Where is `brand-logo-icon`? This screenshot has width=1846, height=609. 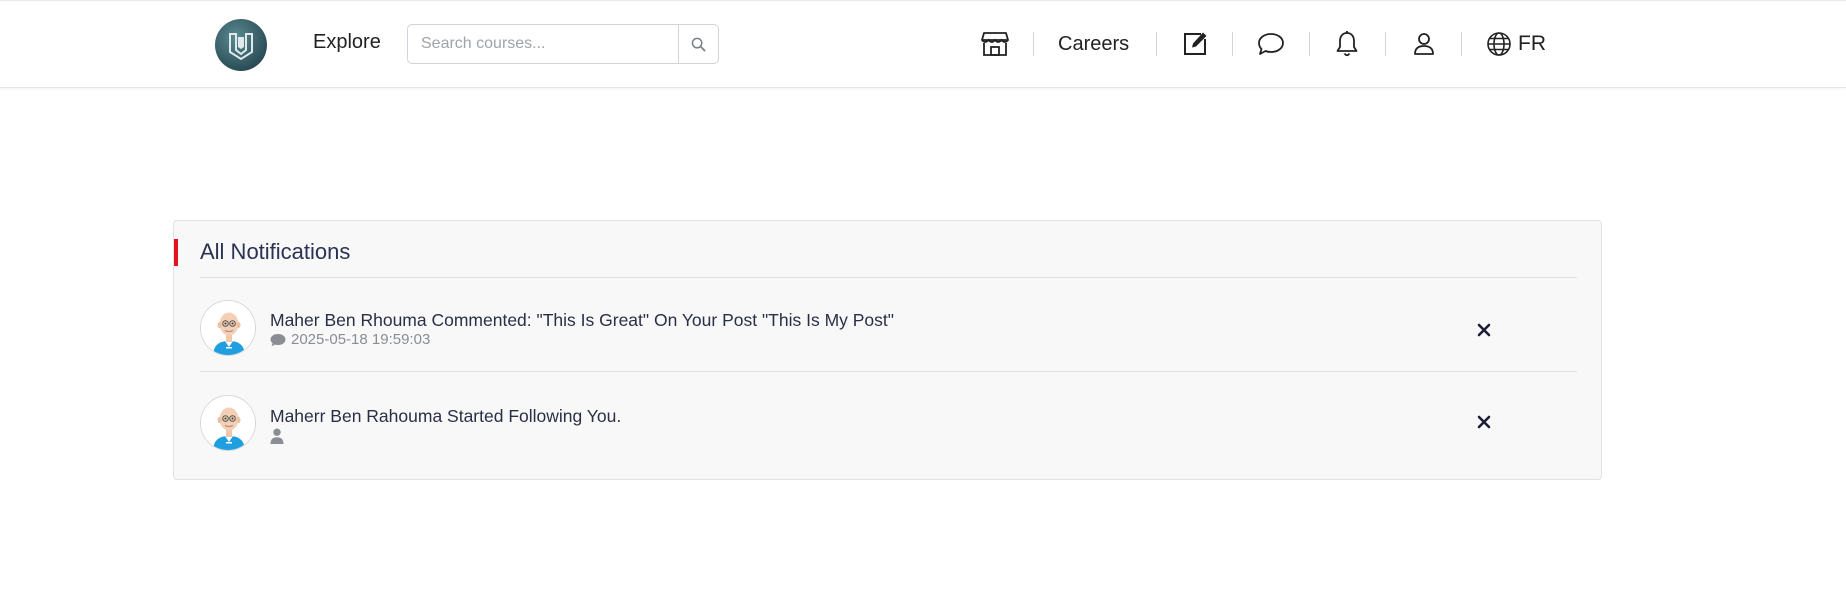 brand-logo-icon is located at coordinates (241, 45).